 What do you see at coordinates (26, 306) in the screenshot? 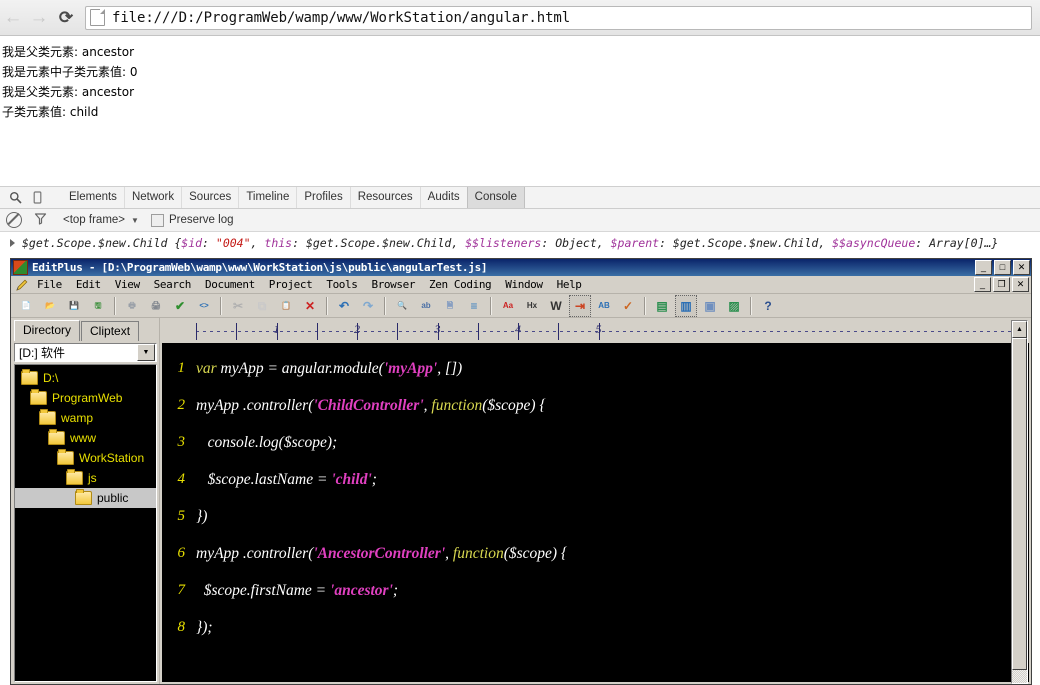
I see `new-file-button: 📄` at bounding box center [26, 306].